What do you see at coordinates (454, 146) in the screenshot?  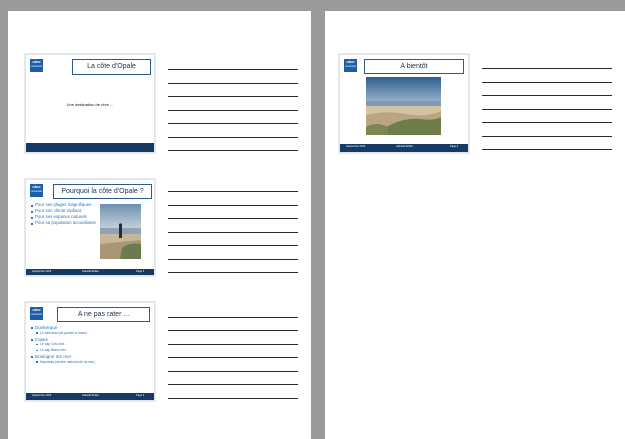 I see `footer-page: Page 4` at bounding box center [454, 146].